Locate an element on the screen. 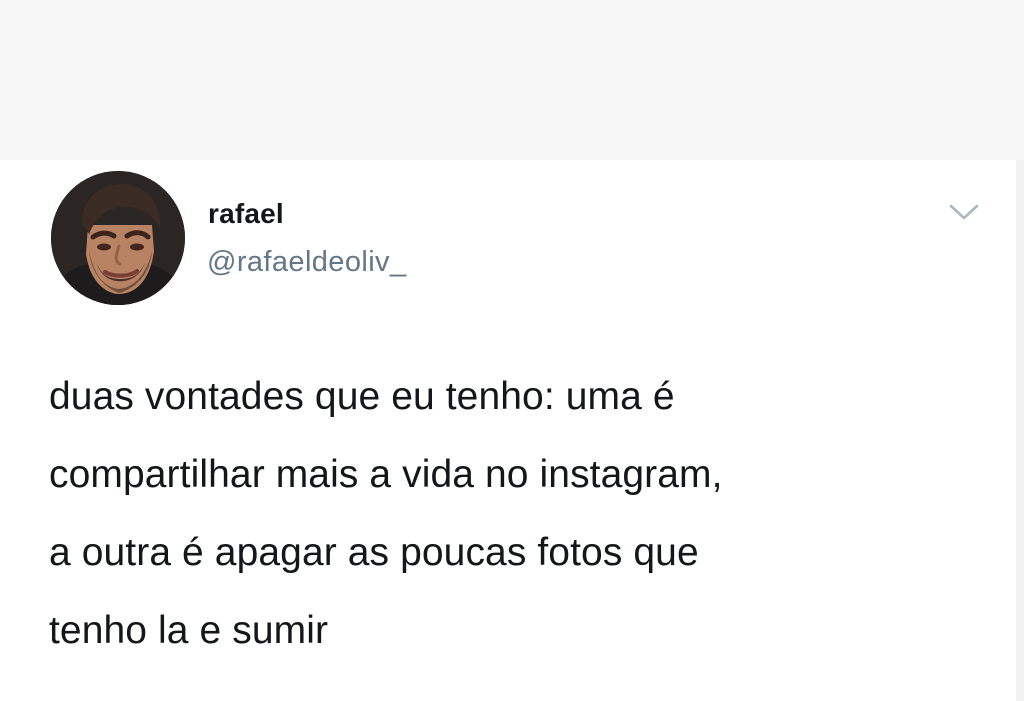 The image size is (1024, 701). tweet-text-line: a outra é apagar as poucas fotos que is located at coordinates (374, 552).